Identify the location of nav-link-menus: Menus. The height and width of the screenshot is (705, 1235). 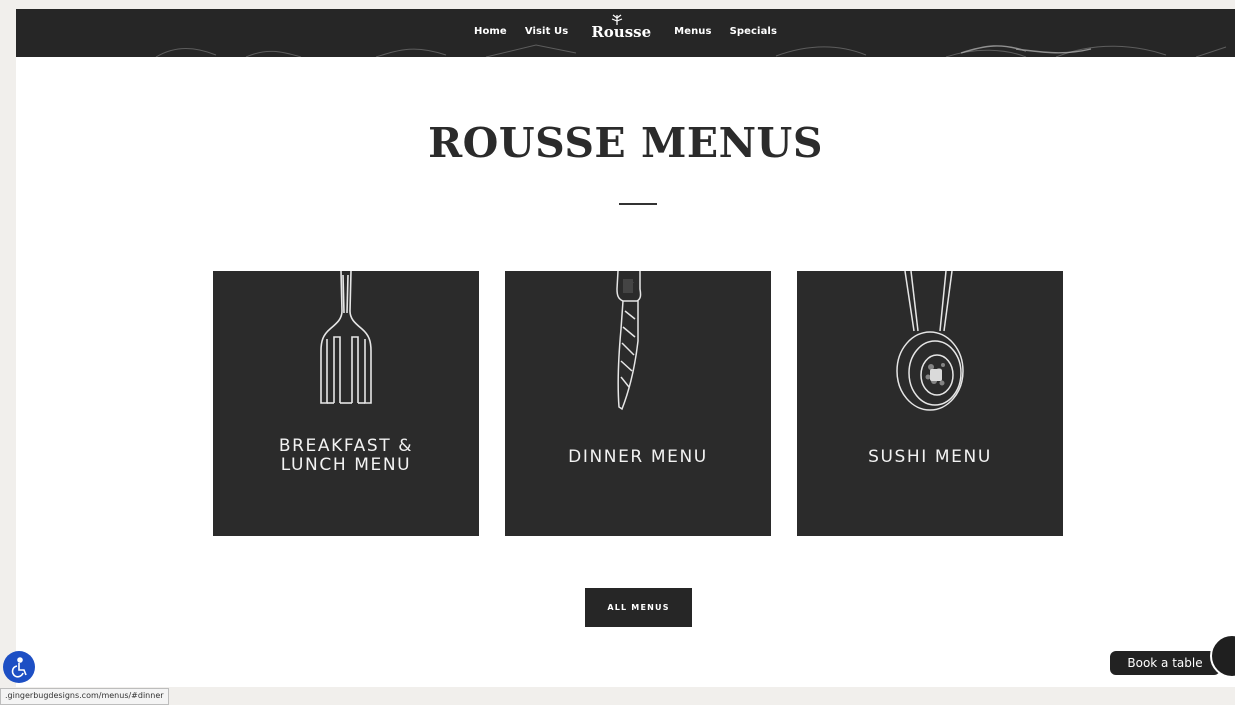
(692, 31).